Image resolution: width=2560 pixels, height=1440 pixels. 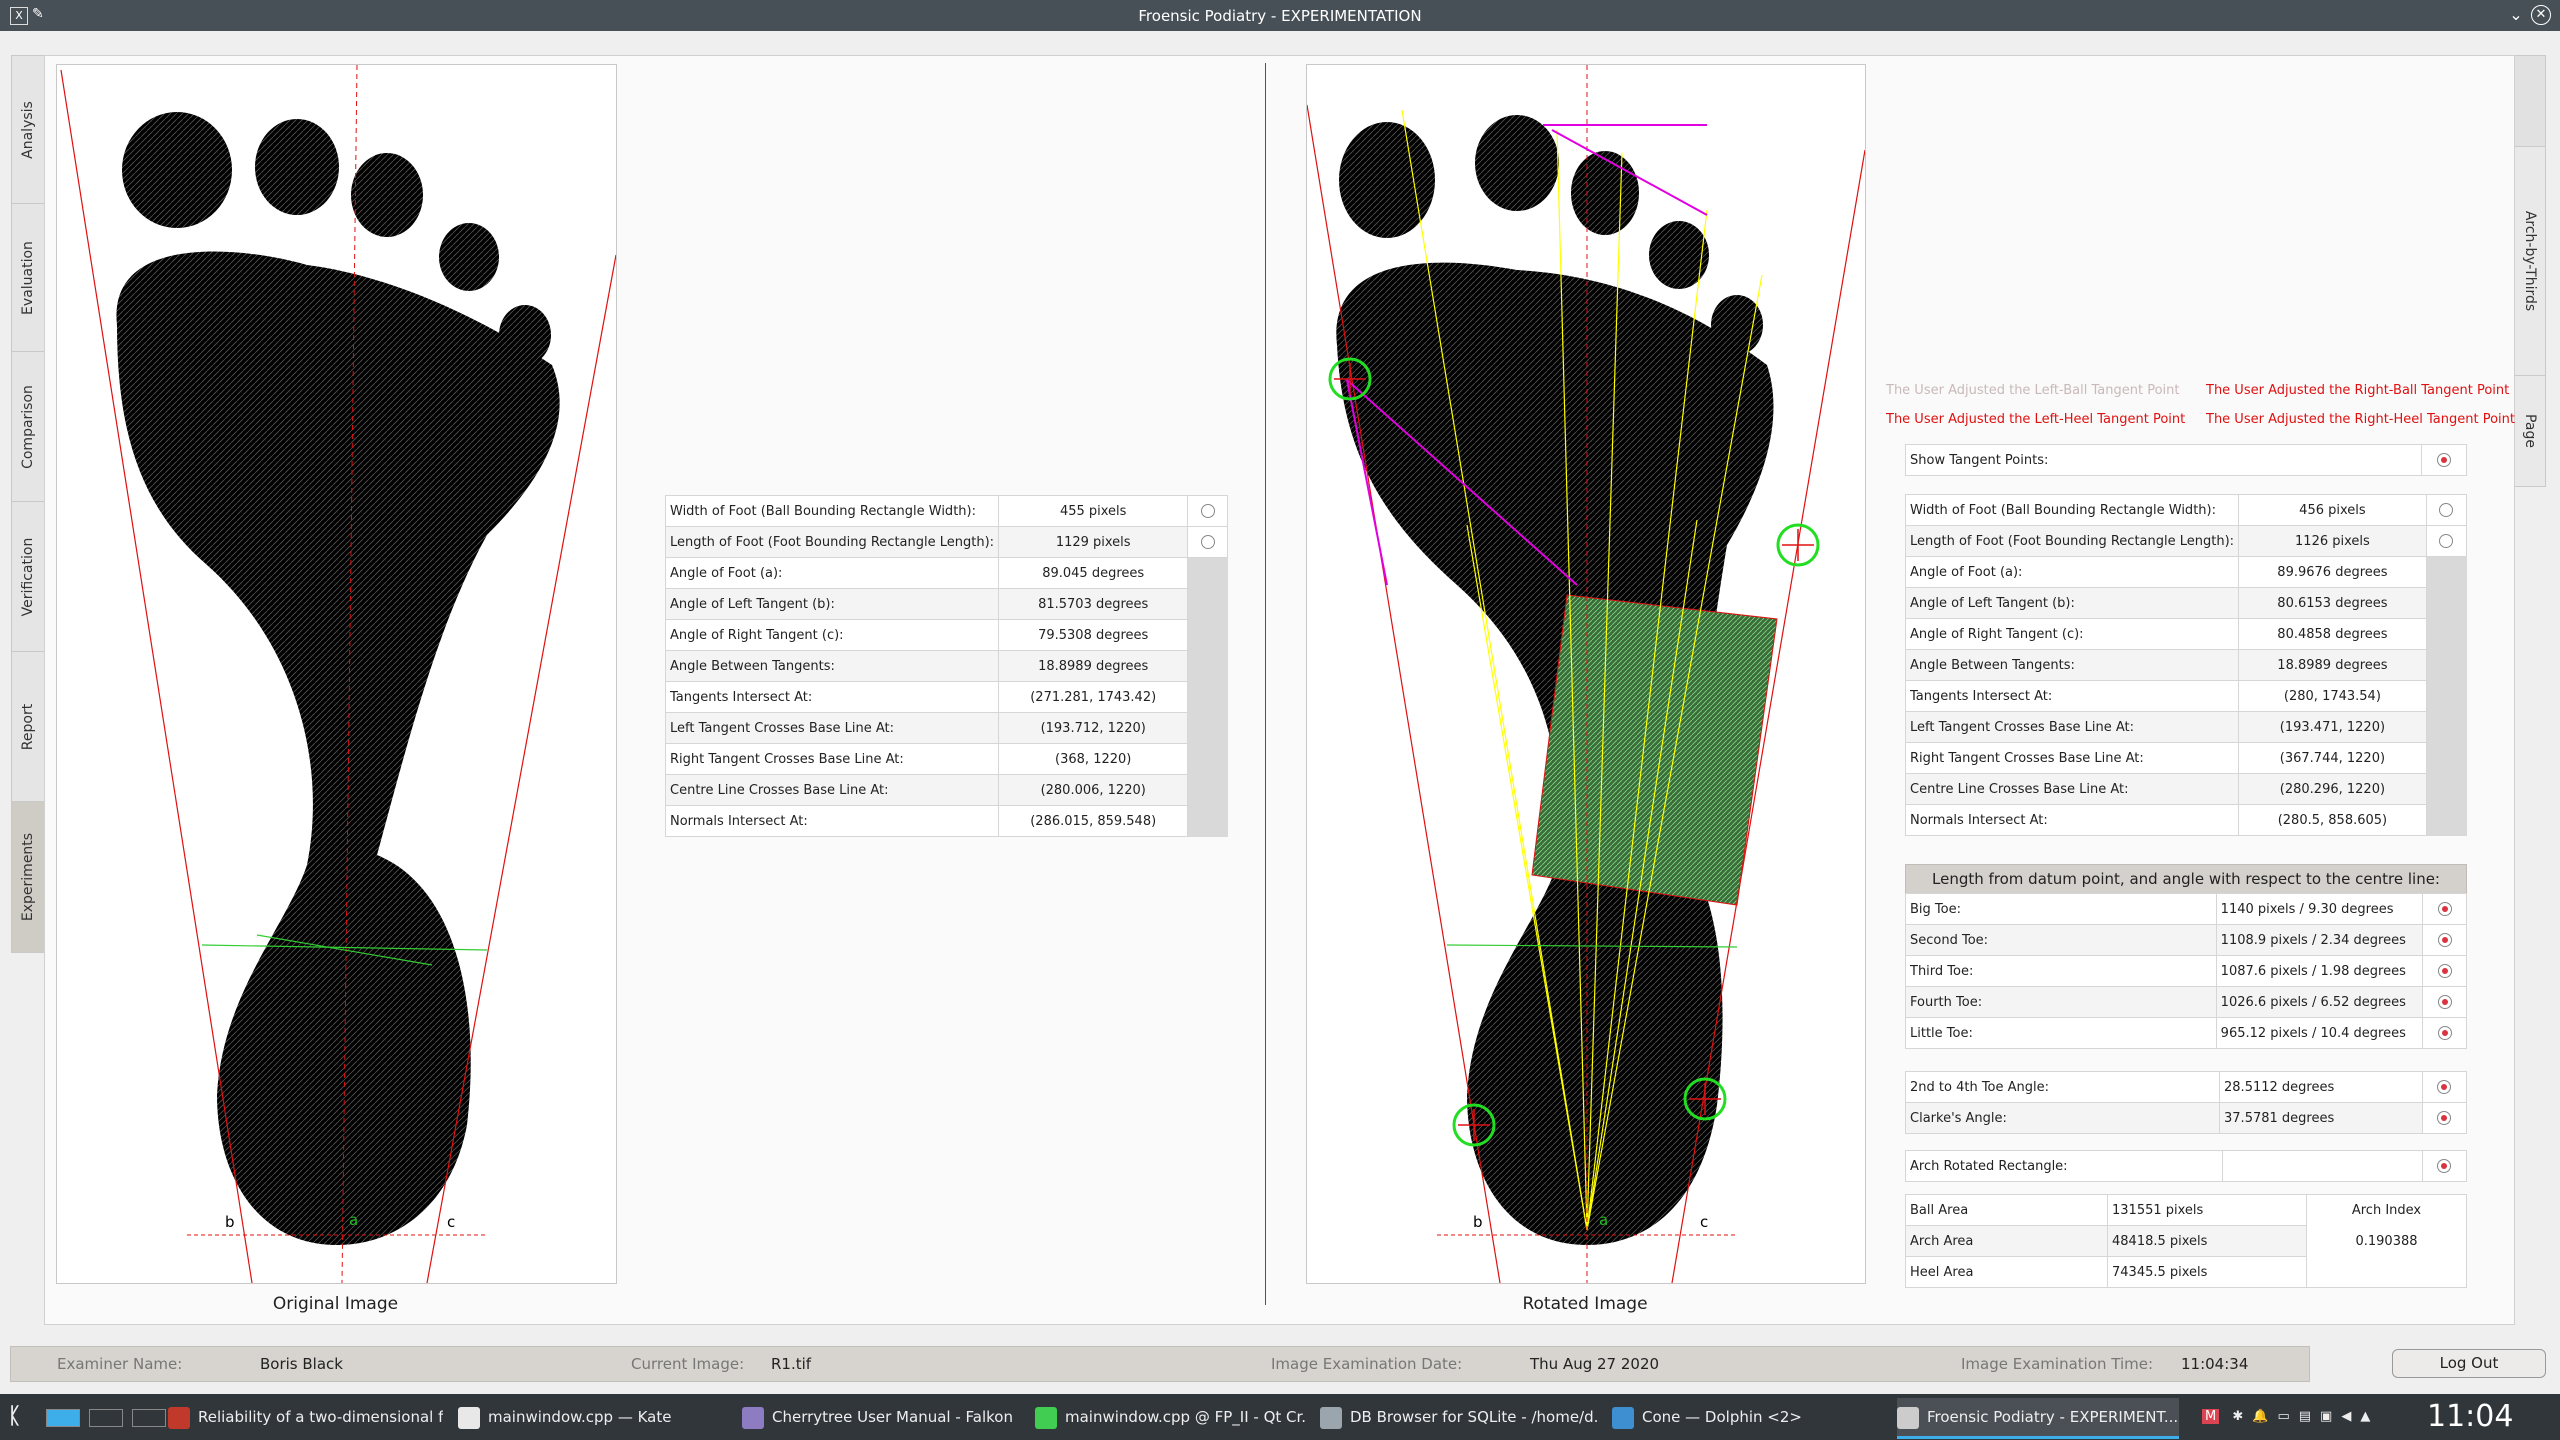 I want to click on tab-page: Page, so click(x=2530, y=431).